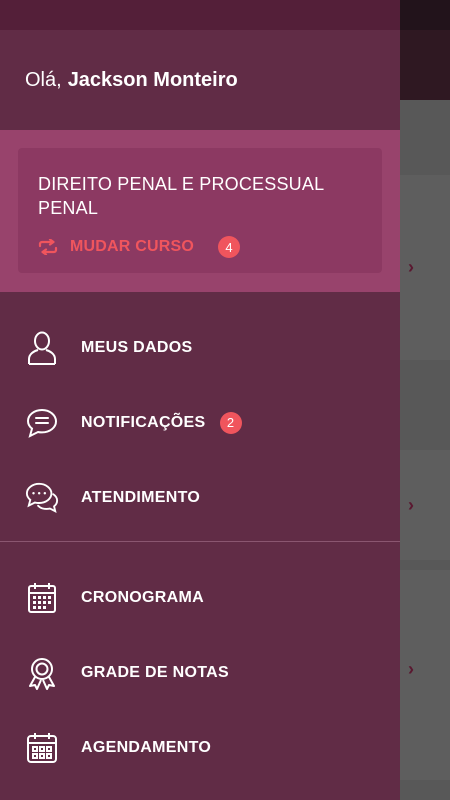 This screenshot has height=800, width=450. I want to click on menu-item-grade-de-notas: GRADE DE NOTAS, so click(200, 672).